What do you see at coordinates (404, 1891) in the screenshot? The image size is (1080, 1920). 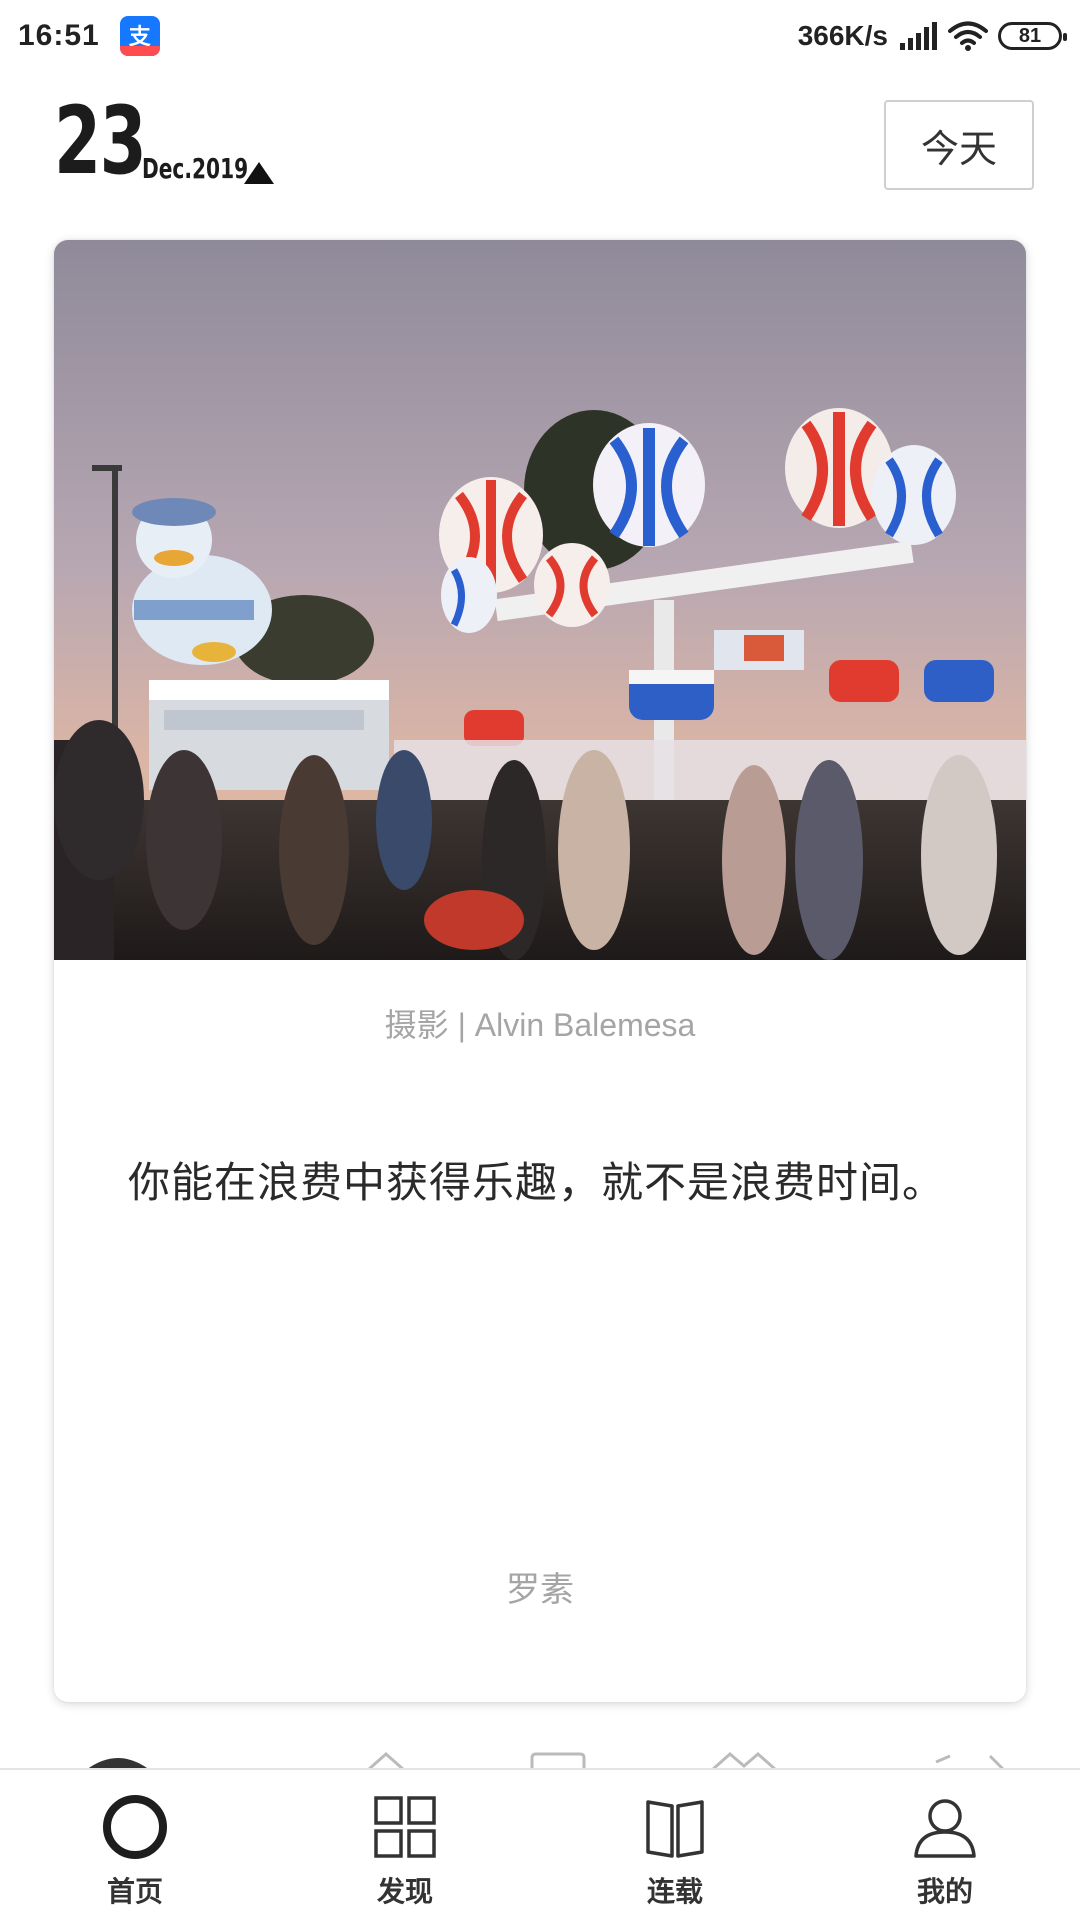 I see `nav-label-discover: 发现` at bounding box center [404, 1891].